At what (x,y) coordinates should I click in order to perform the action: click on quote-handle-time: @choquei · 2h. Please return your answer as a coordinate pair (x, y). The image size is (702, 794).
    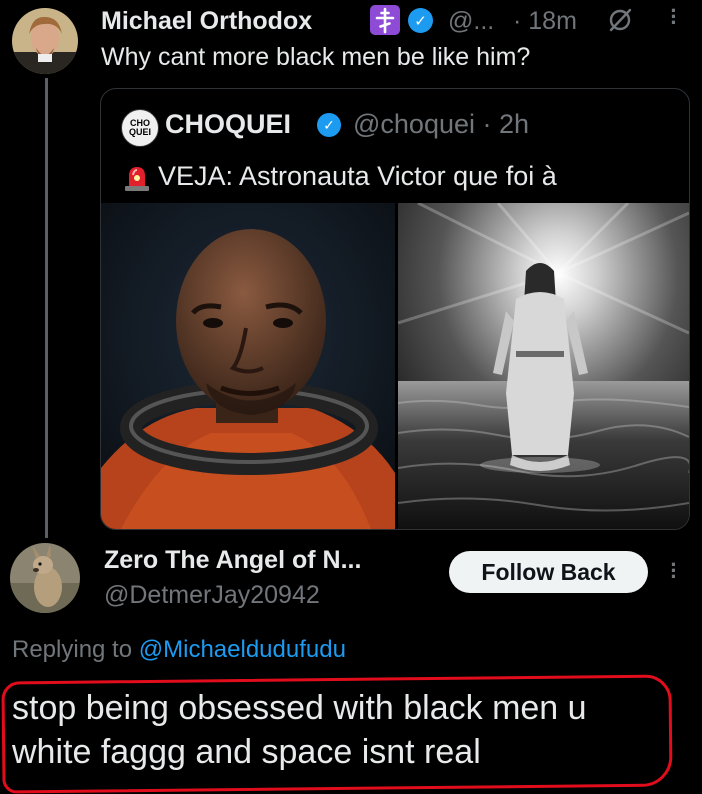
    Looking at the image, I should click on (441, 124).